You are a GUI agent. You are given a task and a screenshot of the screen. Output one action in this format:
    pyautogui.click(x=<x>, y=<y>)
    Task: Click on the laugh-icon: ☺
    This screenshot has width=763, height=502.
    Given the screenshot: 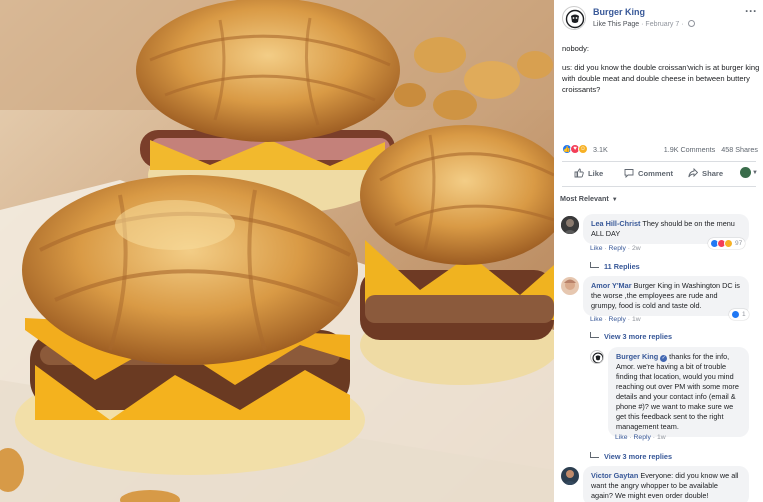 What is the action you would take?
    pyautogui.click(x=583, y=149)
    